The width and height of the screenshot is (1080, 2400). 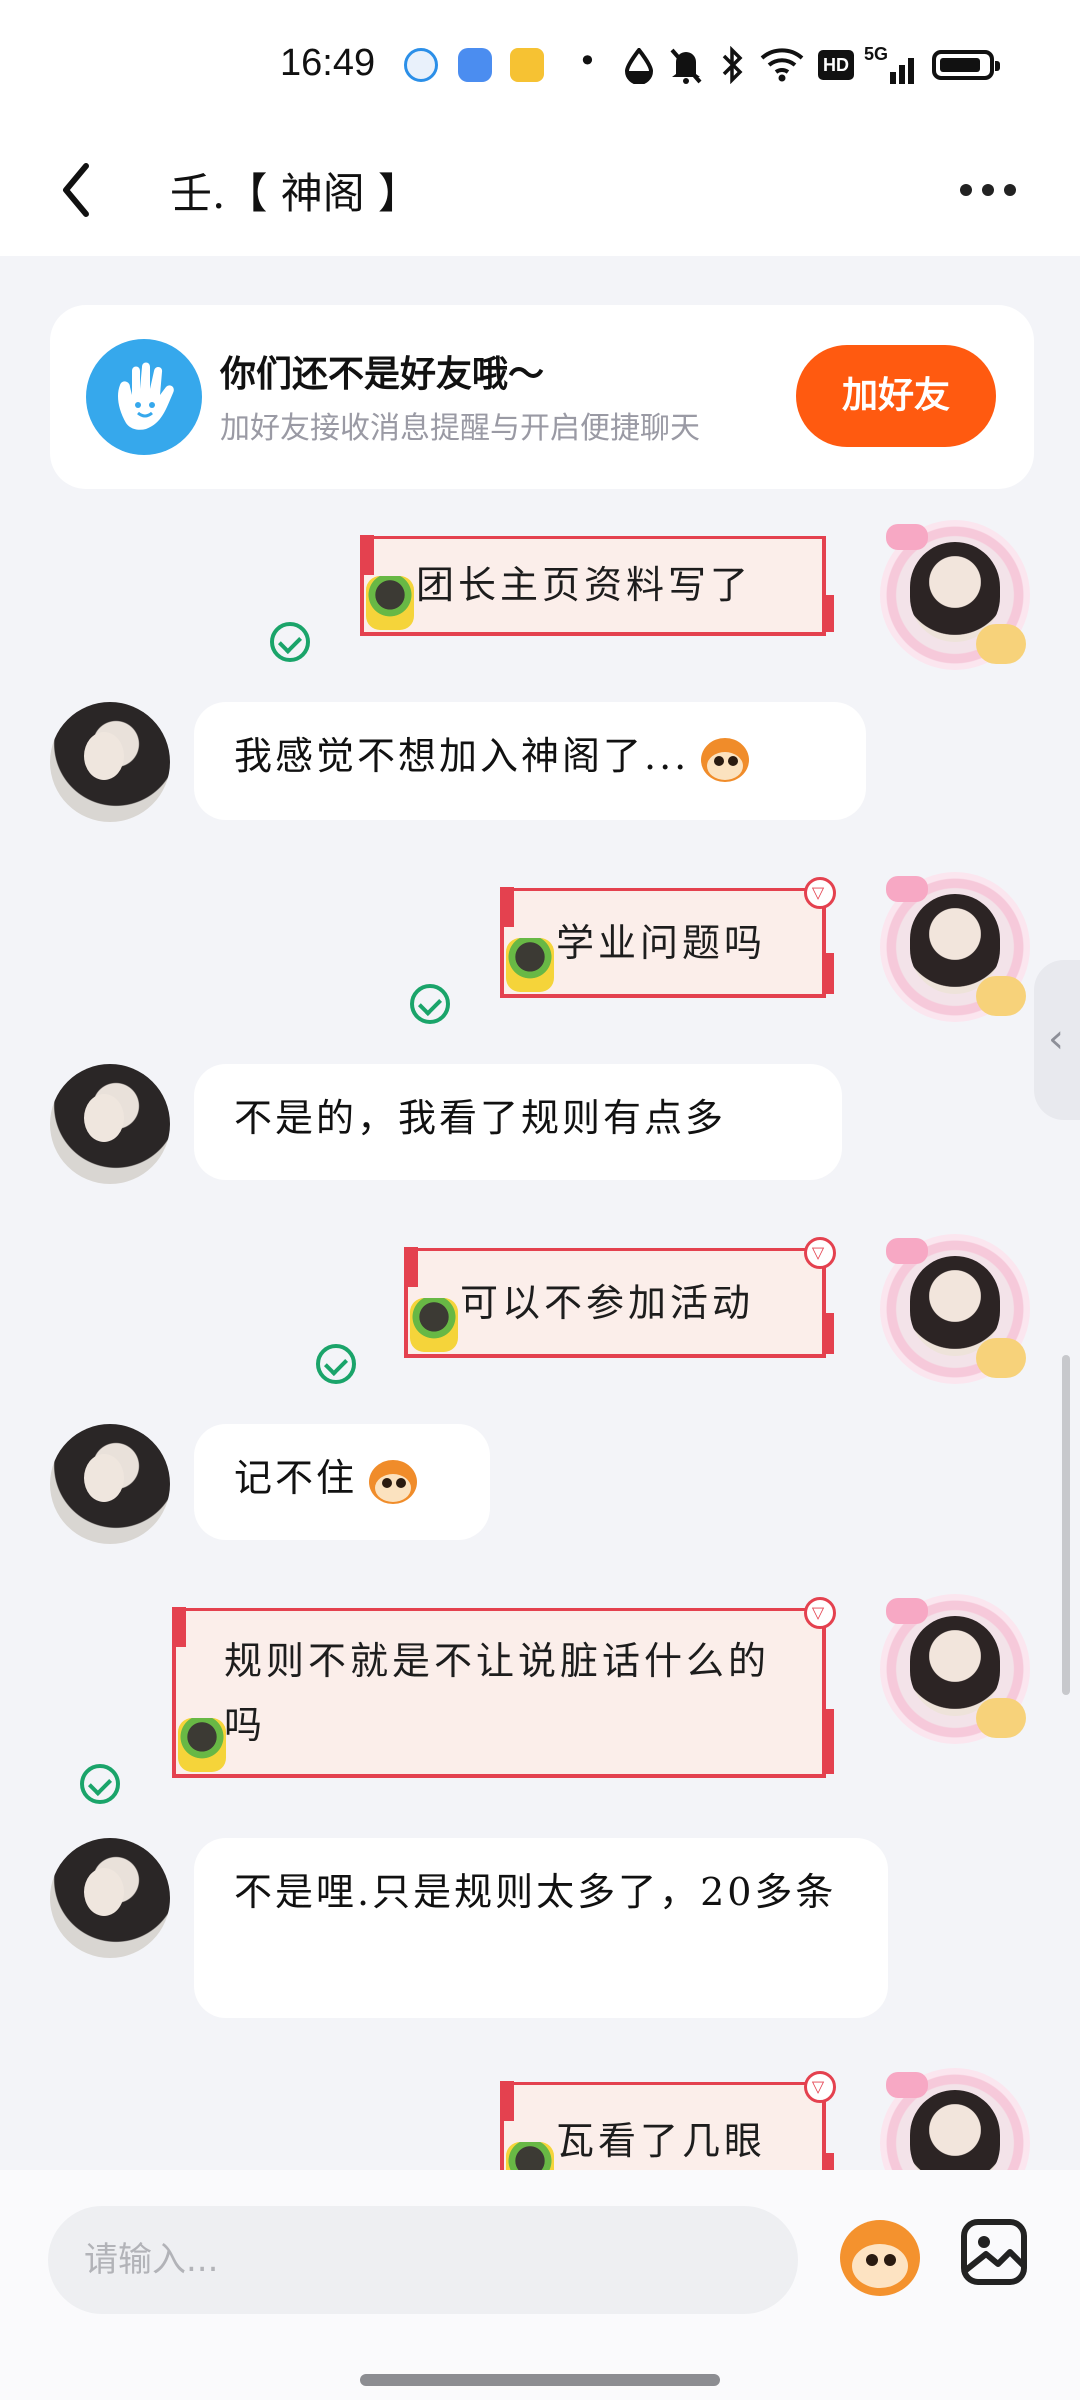 I want to click on scrollbar, so click(x=1066, y=1525).